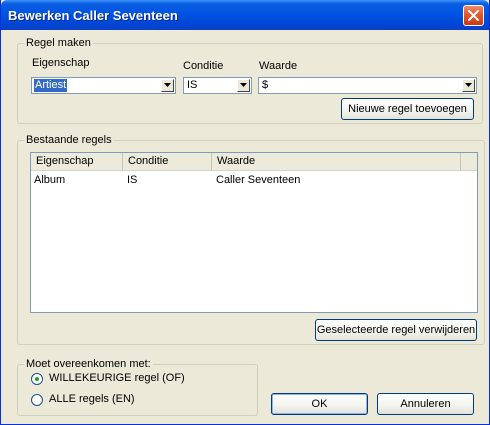 This screenshot has width=490, height=425. What do you see at coordinates (37, 400) in the screenshot?
I see `radio-all-indicator` at bounding box center [37, 400].